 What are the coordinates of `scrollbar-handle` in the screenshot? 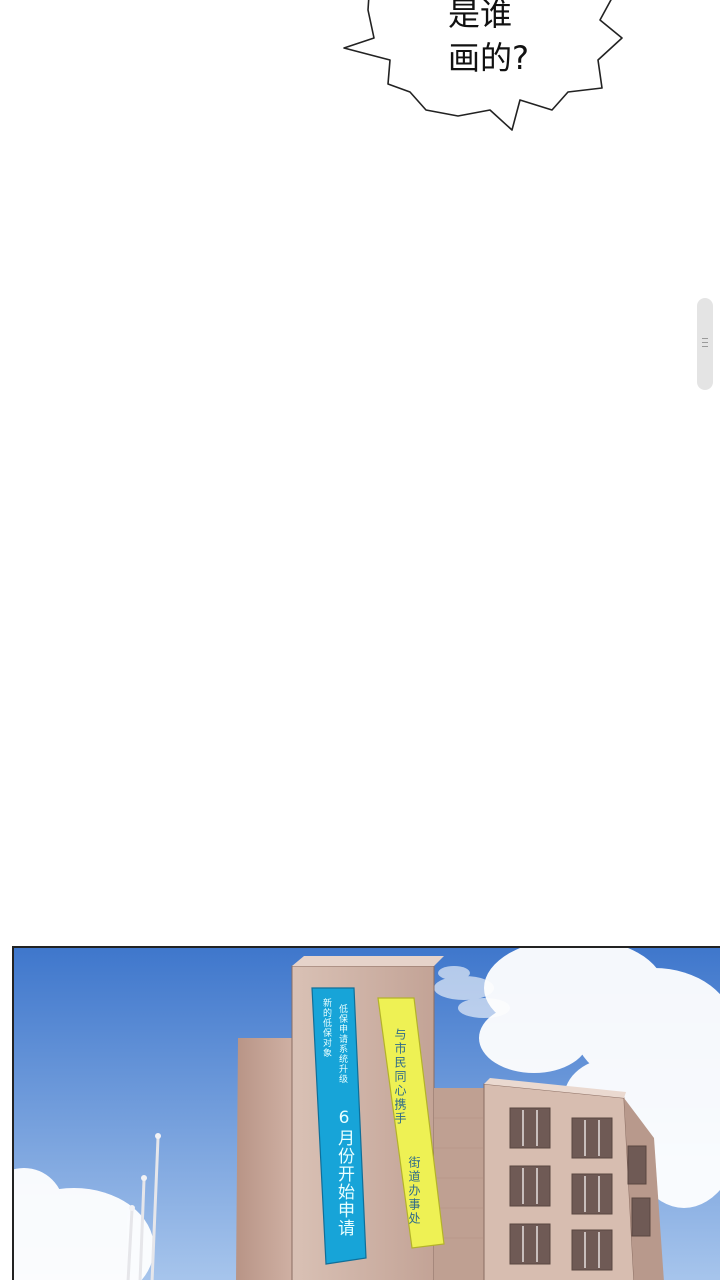 It's located at (705, 344).